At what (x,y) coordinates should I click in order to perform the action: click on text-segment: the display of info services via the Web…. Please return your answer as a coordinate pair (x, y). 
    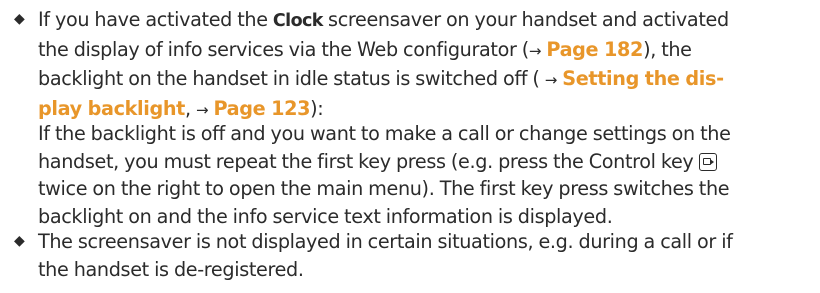
    Looking at the image, I should click on (283, 49).